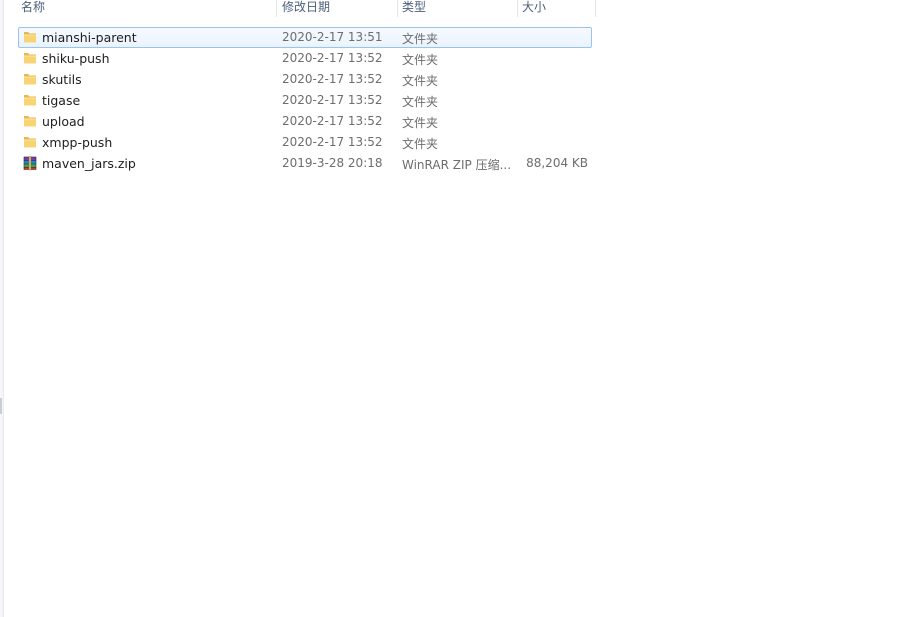 This screenshot has height=617, width=921. I want to click on pane-splitter-handle, so click(1, 406).